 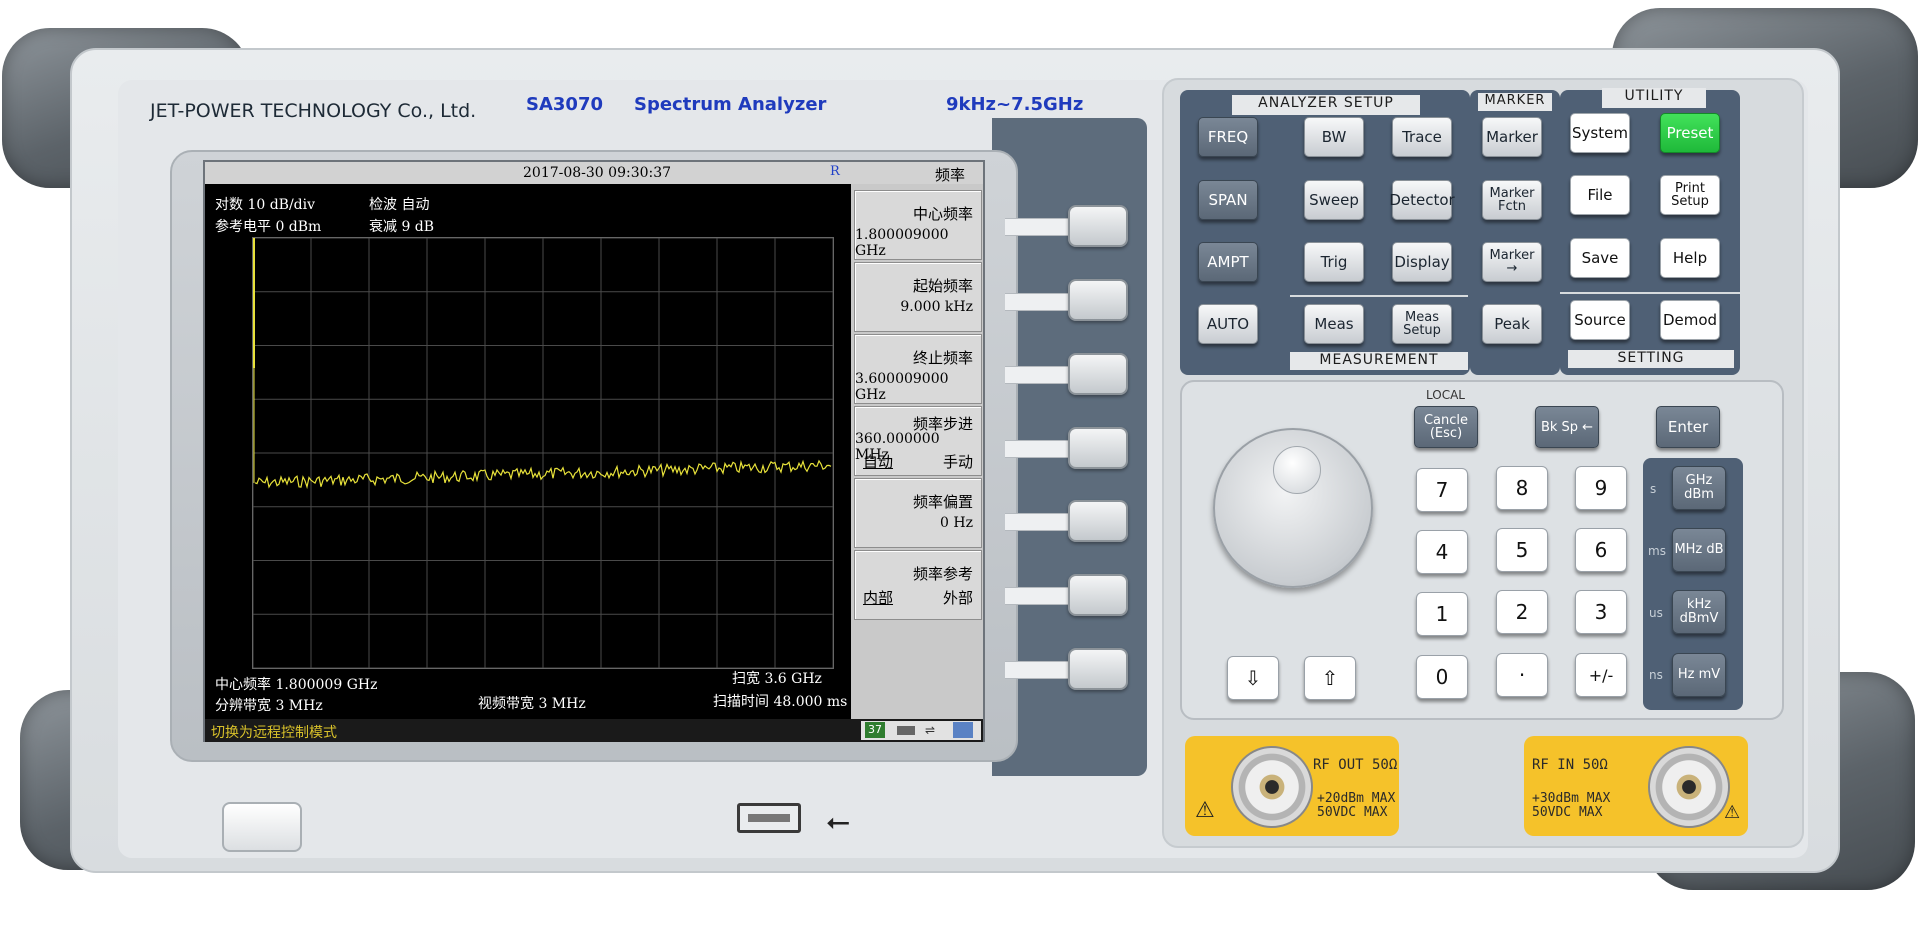 What do you see at coordinates (1355, 765) in the screenshot?
I see `rf-out-title: RF OUT 50Ω` at bounding box center [1355, 765].